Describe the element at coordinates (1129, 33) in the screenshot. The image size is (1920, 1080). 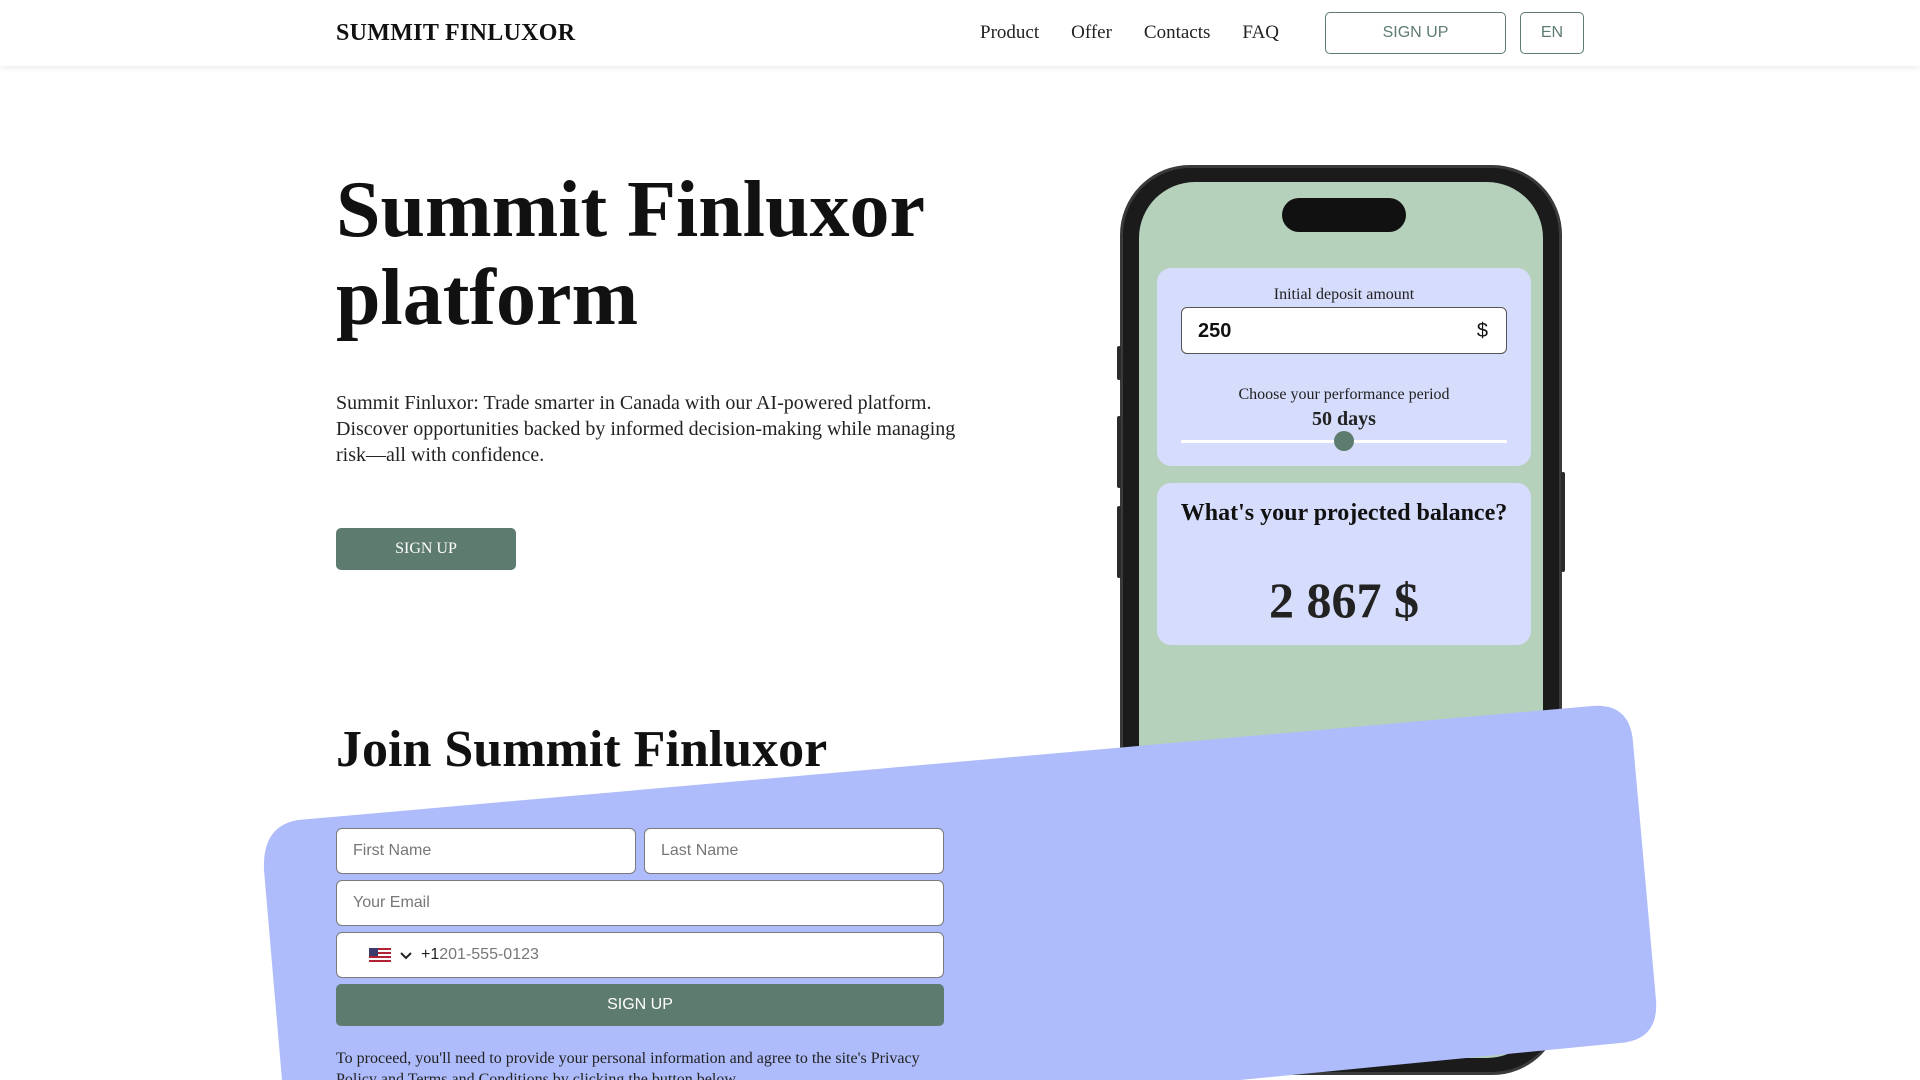
I see `main-nav: Product Offer Contacts FAQ` at that location.